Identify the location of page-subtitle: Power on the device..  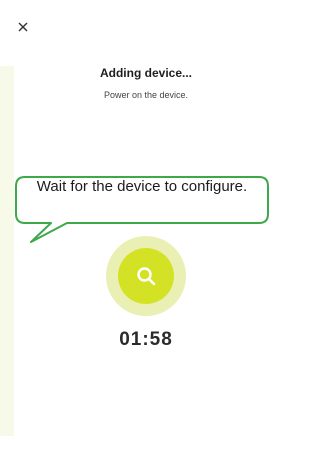
(146, 95).